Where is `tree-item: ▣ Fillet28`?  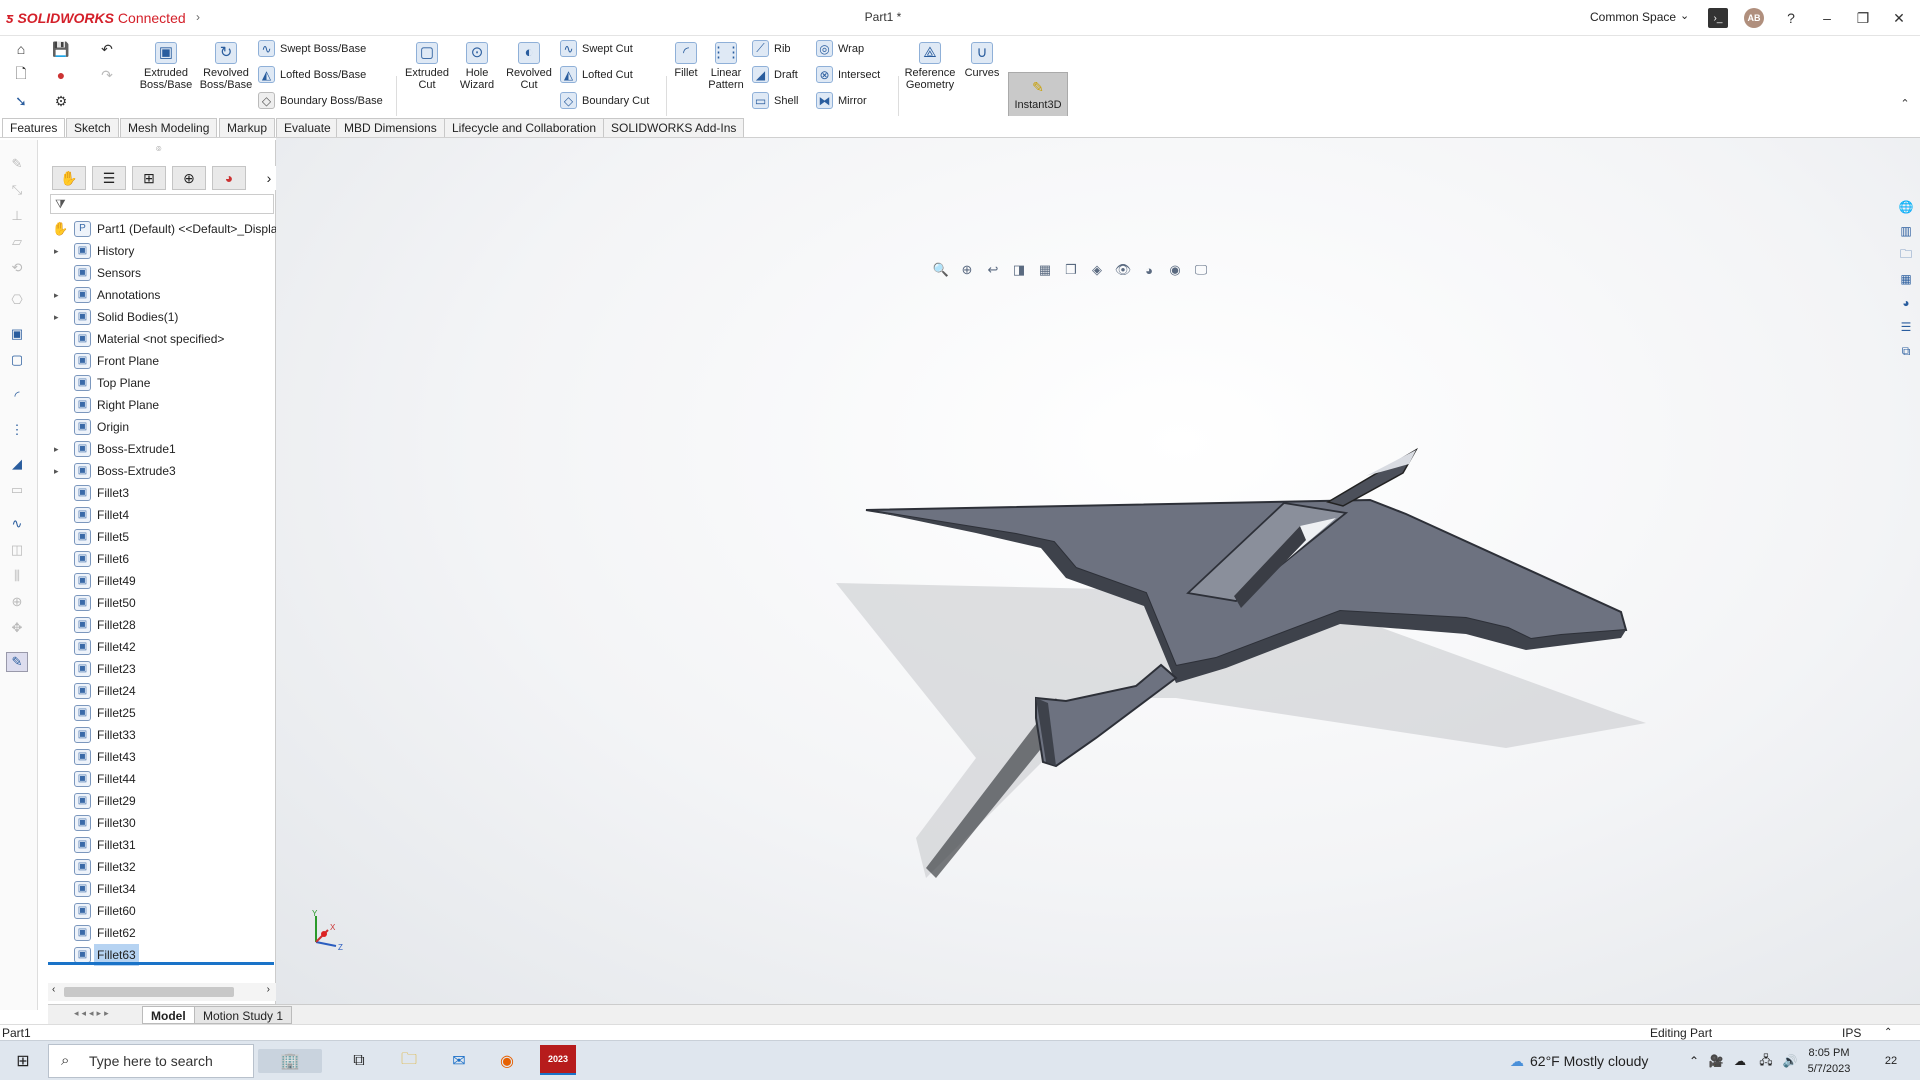
tree-item: ▣ Fillet28 is located at coordinates (162, 625).